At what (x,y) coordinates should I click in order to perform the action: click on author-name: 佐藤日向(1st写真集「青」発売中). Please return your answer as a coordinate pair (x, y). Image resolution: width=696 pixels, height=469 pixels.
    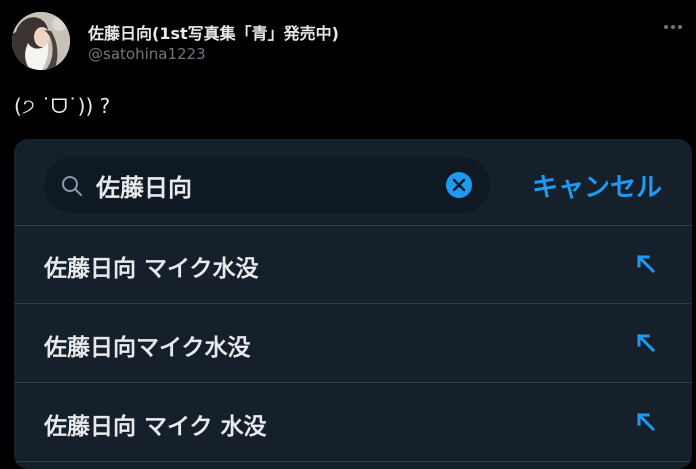
    Looking at the image, I should click on (213, 32).